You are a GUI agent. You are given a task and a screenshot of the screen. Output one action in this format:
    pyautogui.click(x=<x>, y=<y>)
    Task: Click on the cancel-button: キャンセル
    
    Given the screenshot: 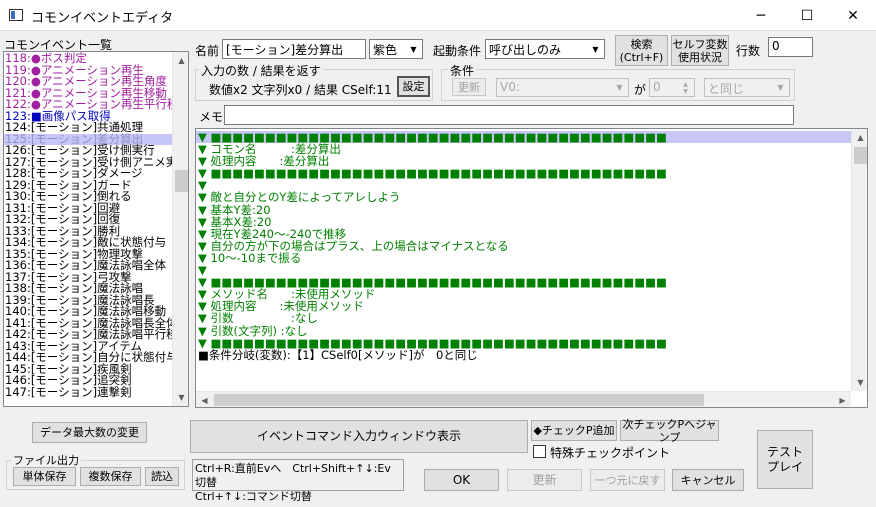 What is the action you would take?
    pyautogui.click(x=708, y=480)
    